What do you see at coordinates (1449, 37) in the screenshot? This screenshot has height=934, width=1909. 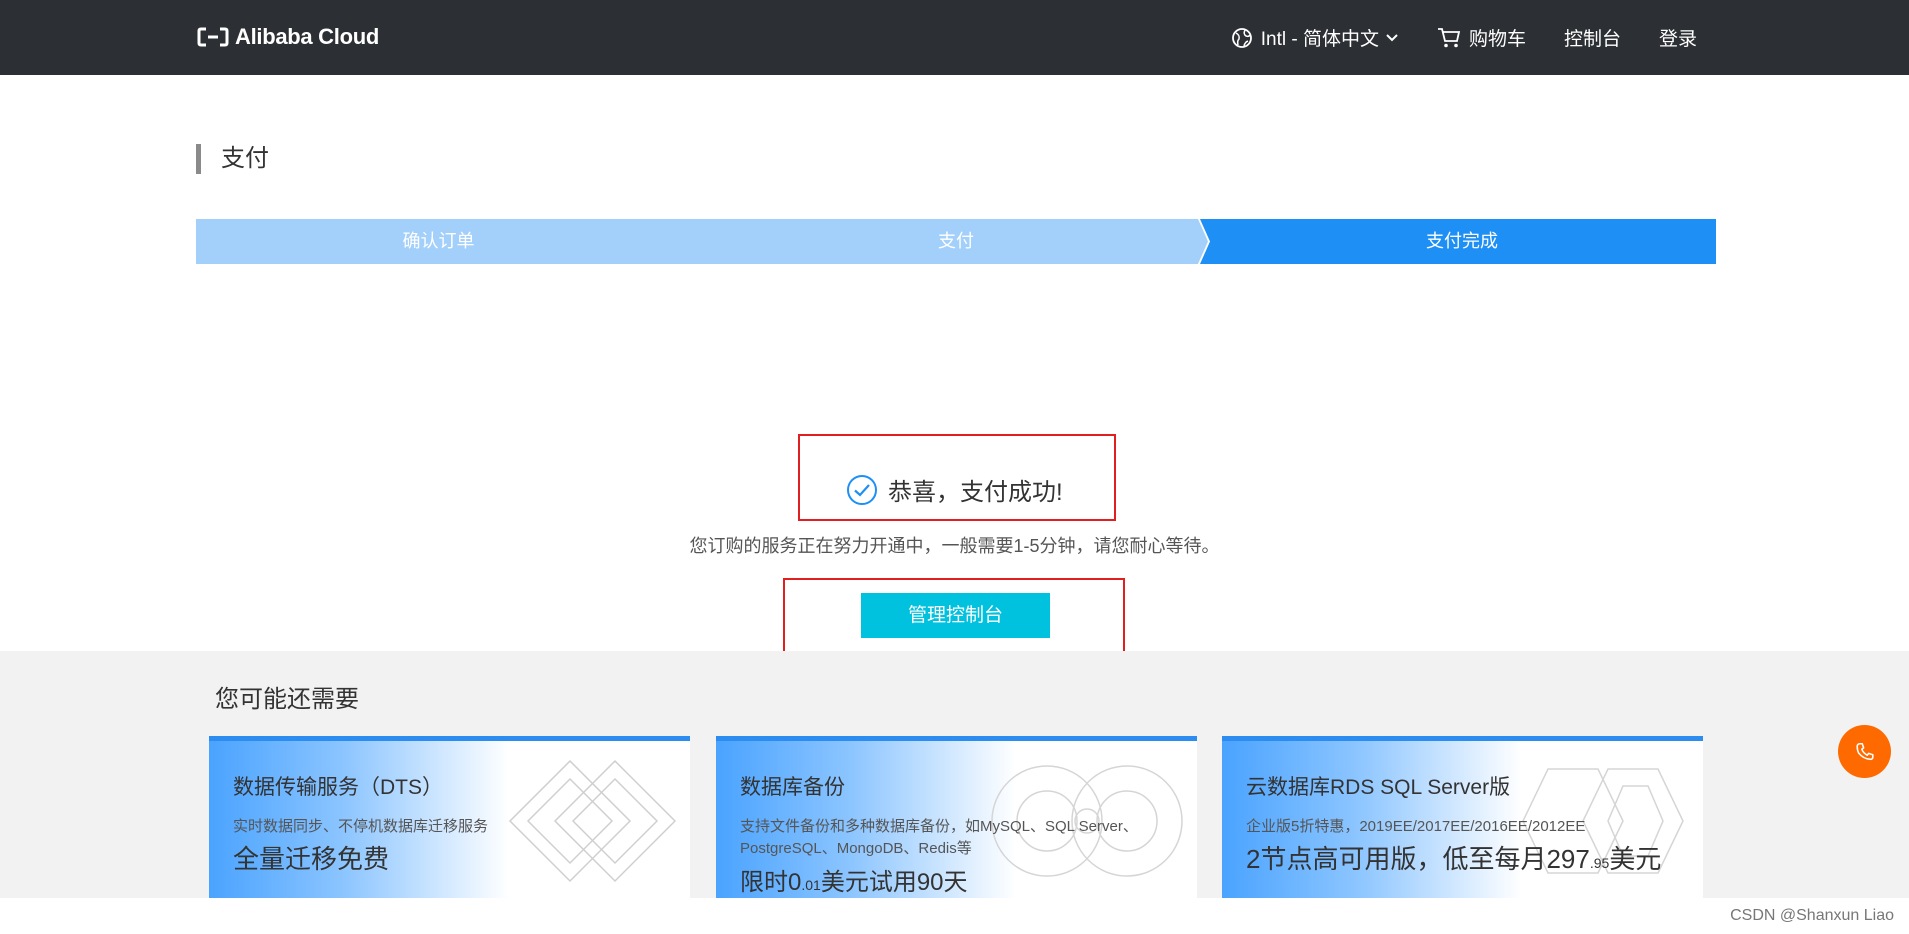 I see `shopping-cart-icon` at bounding box center [1449, 37].